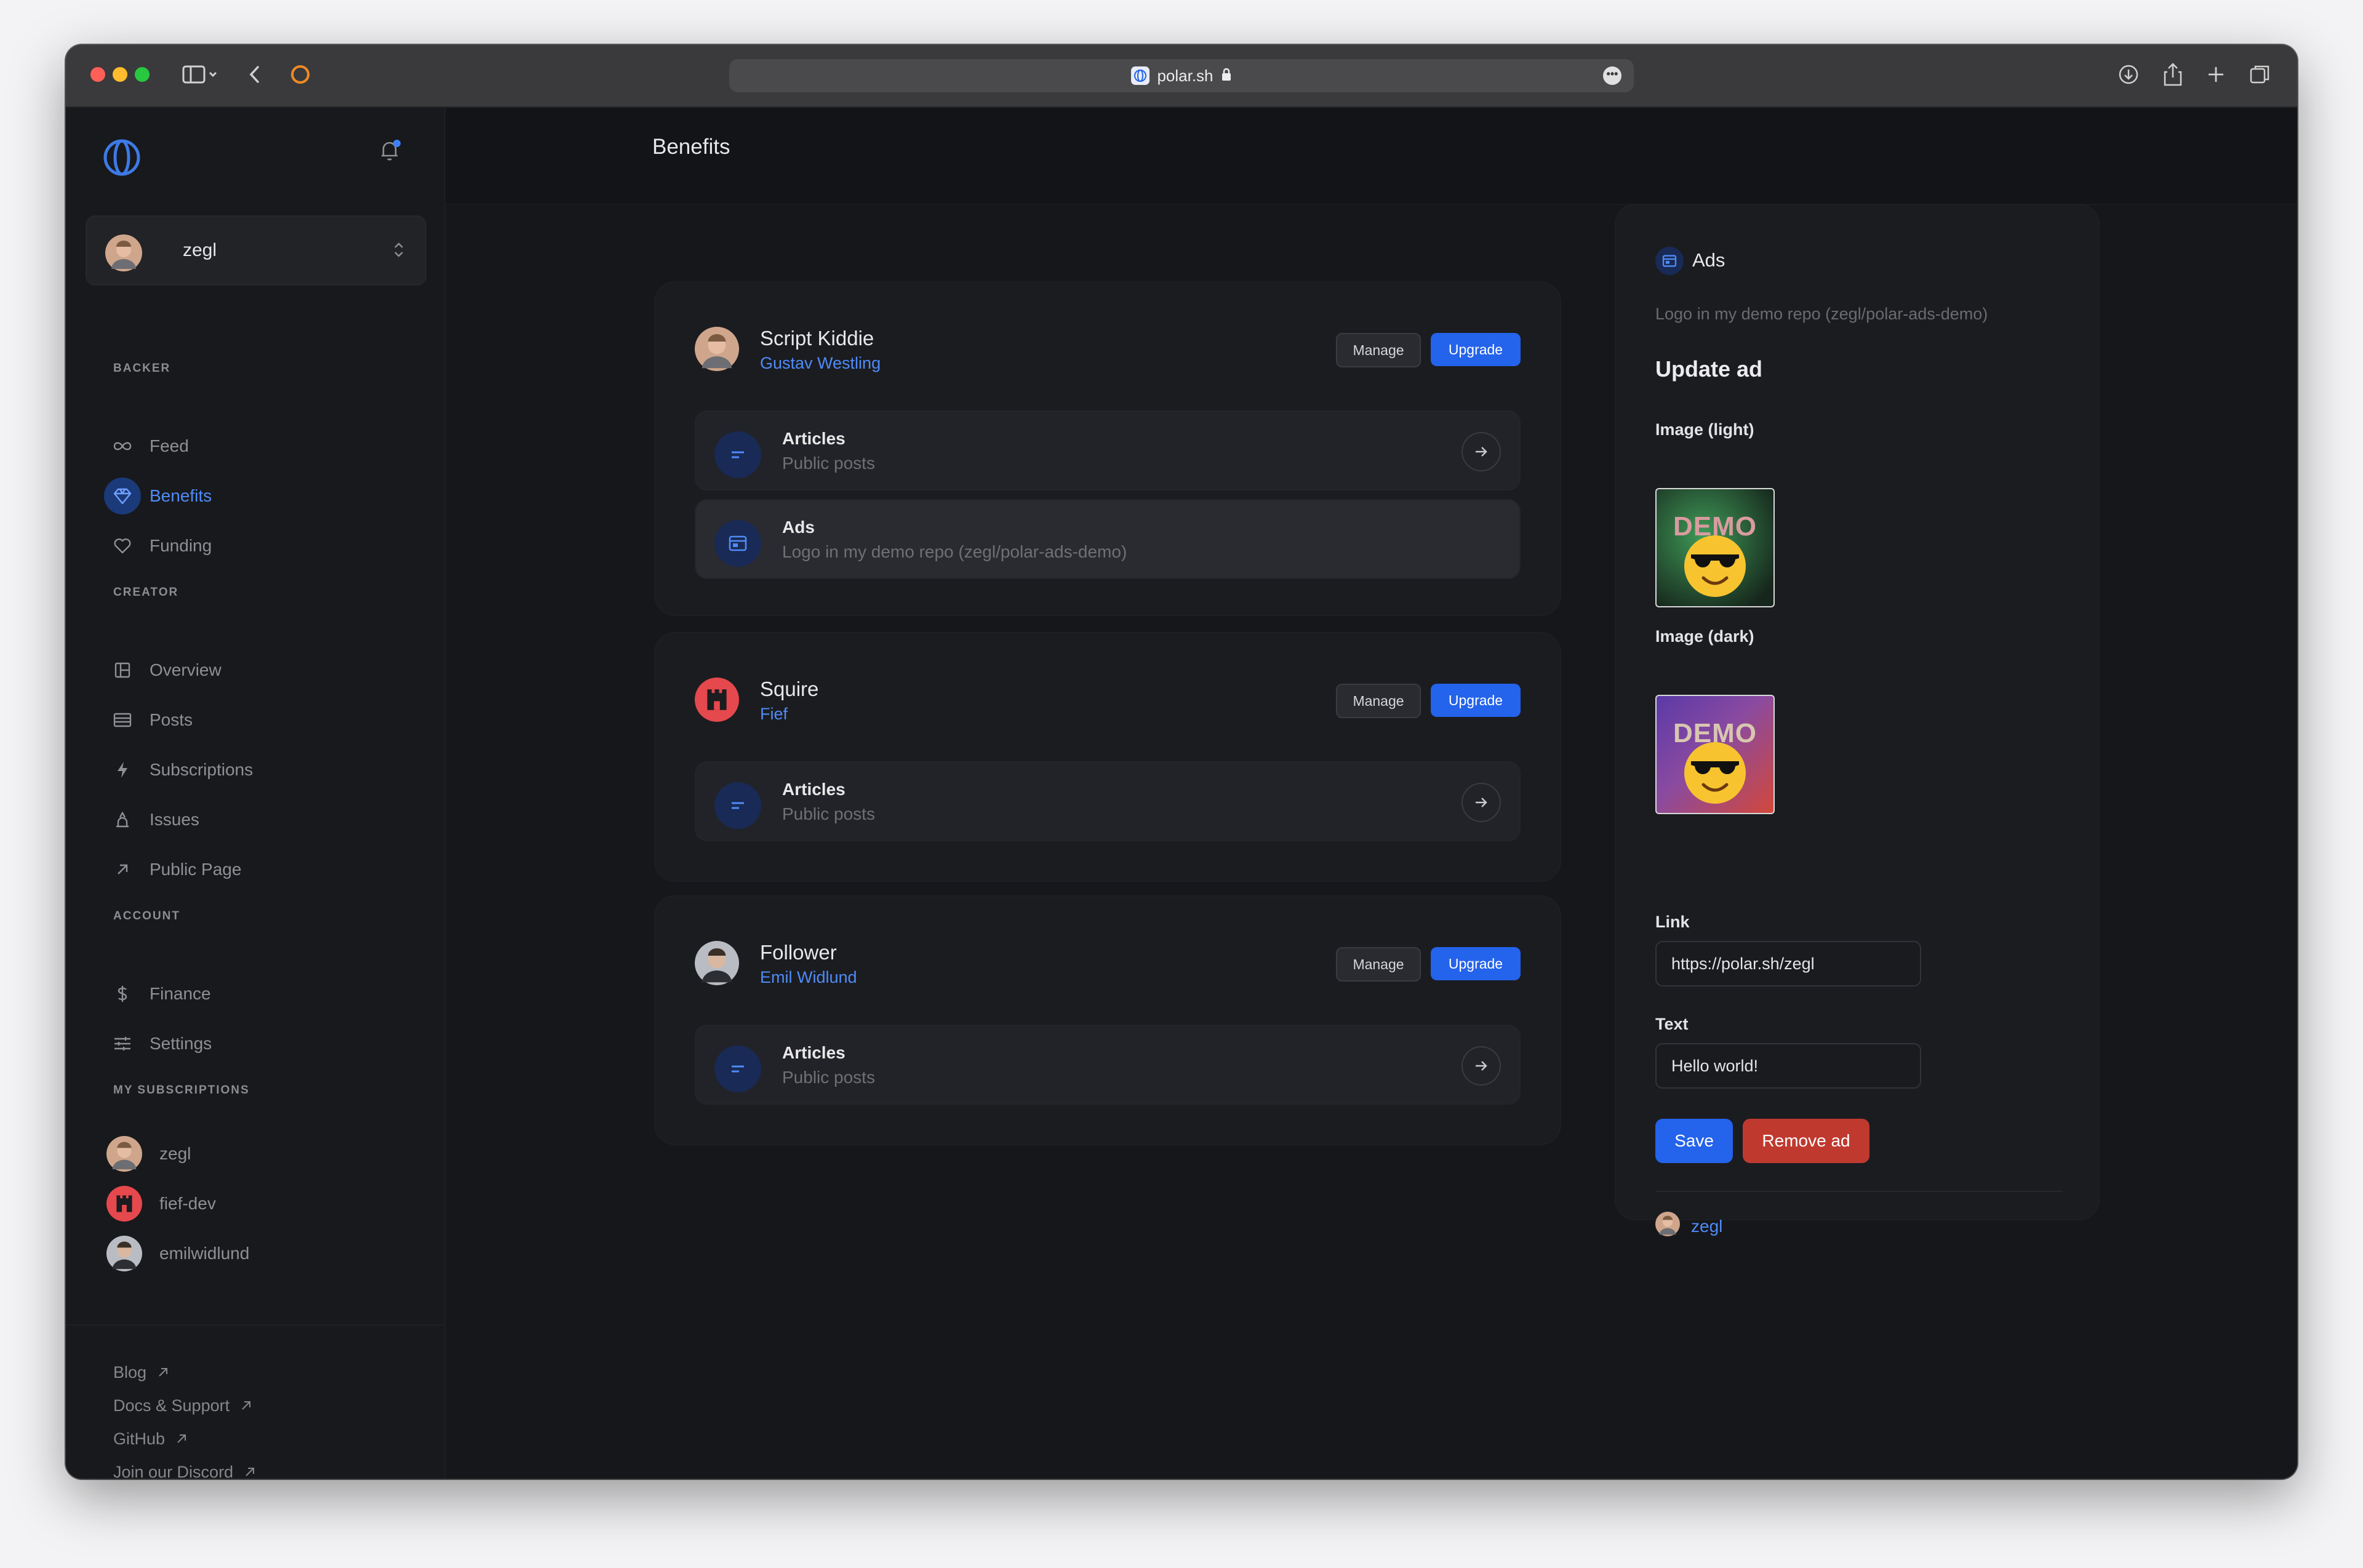 This screenshot has width=2363, height=1568. Describe the element at coordinates (789, 689) in the screenshot. I see `tier-name: Squire` at that location.